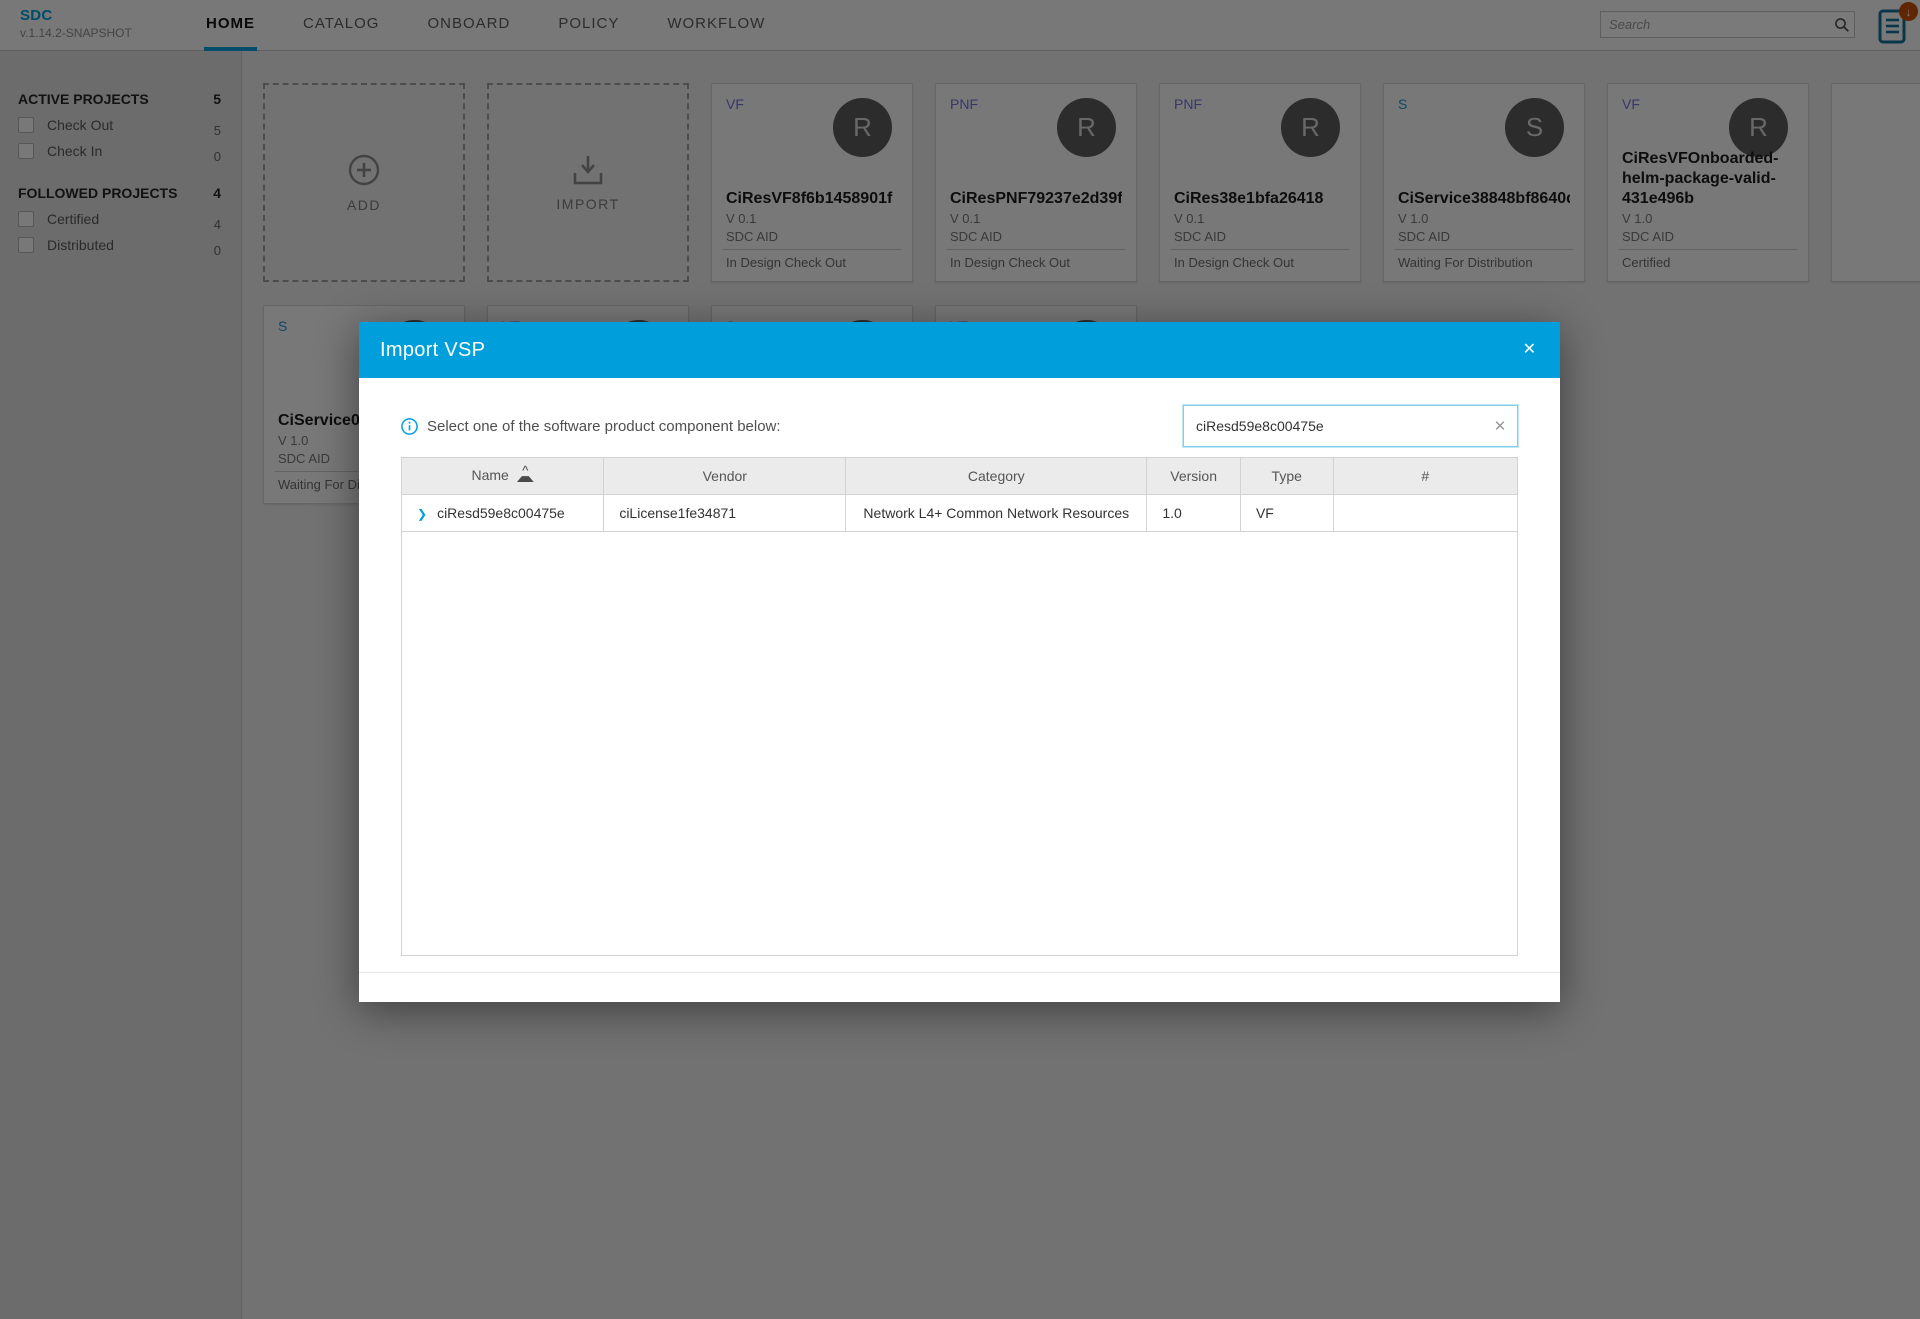  I want to click on column-header: #^, so click(1425, 476).